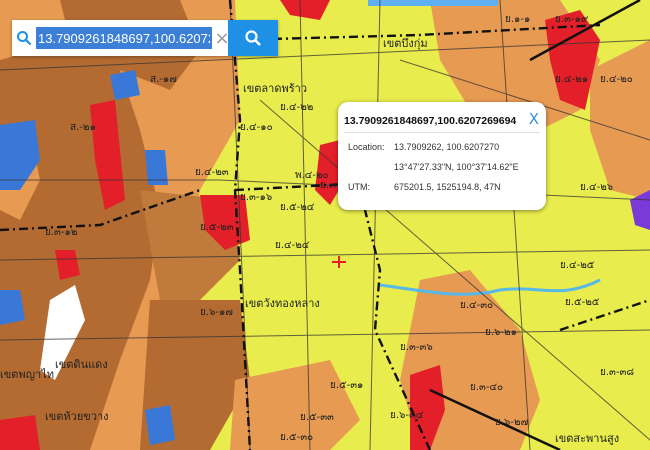 Image resolution: width=650 pixels, height=450 pixels. Describe the element at coordinates (256, 197) in the screenshot. I see `zone-label: ย.๓-๑๖` at that location.